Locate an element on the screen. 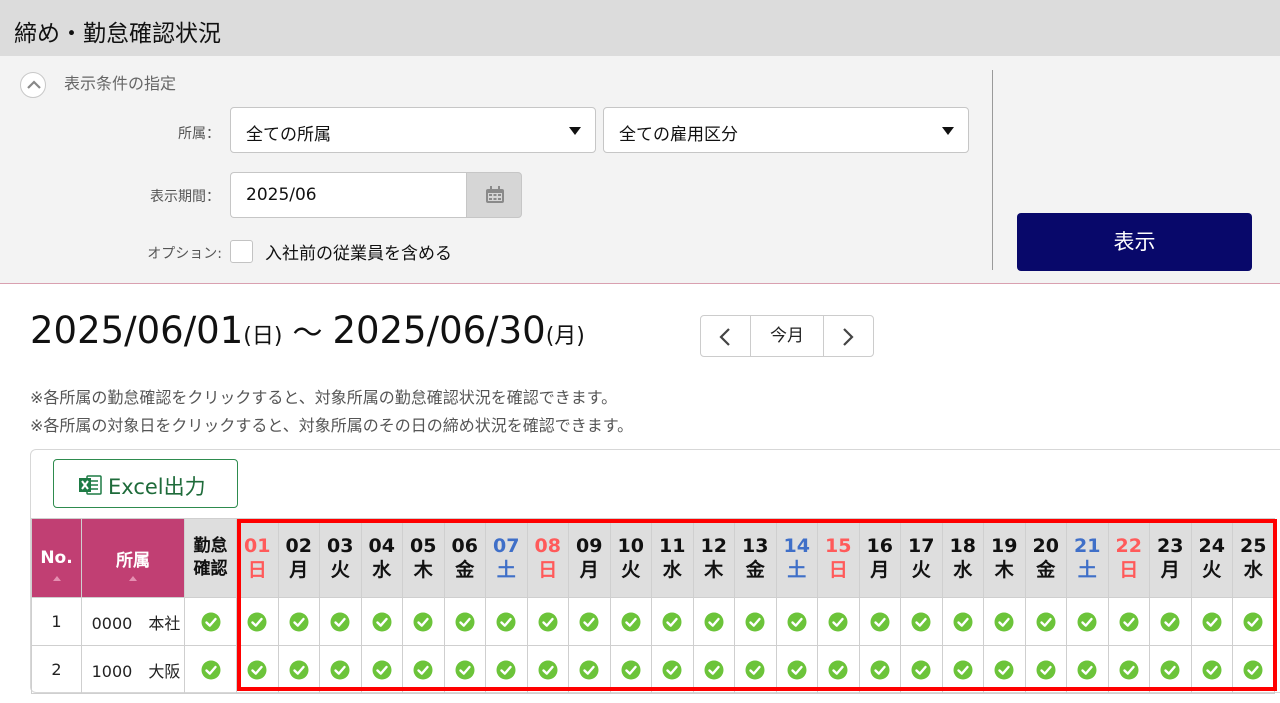  dept-label: 所属： is located at coordinates (199, 134).